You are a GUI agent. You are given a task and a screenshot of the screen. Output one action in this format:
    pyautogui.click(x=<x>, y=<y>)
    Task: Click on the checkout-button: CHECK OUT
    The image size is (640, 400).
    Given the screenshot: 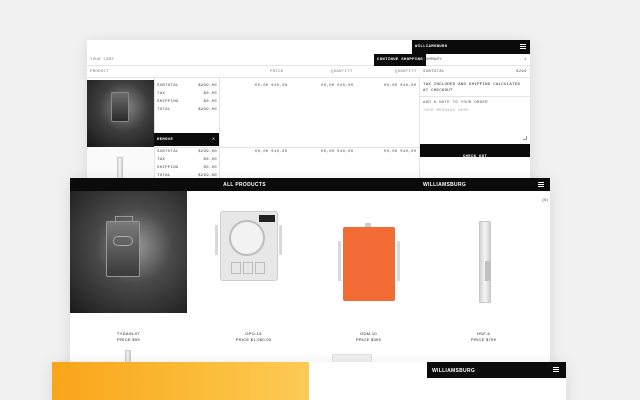 What is the action you would take?
    pyautogui.click(x=475, y=151)
    